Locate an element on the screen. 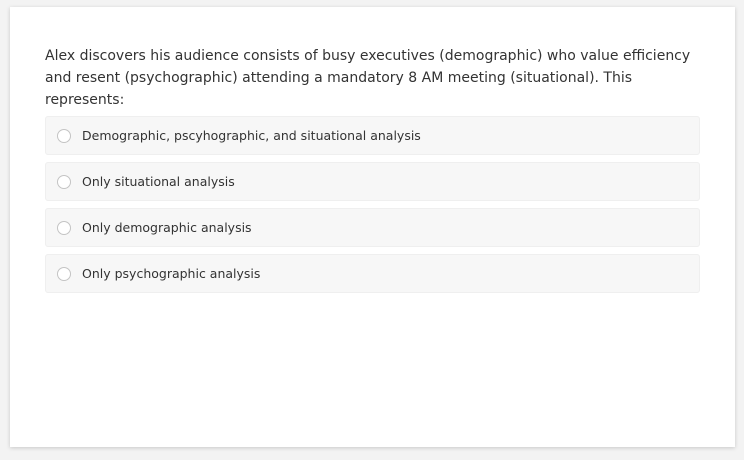  option-only-demographic: Only demographic analysis is located at coordinates (372, 227).